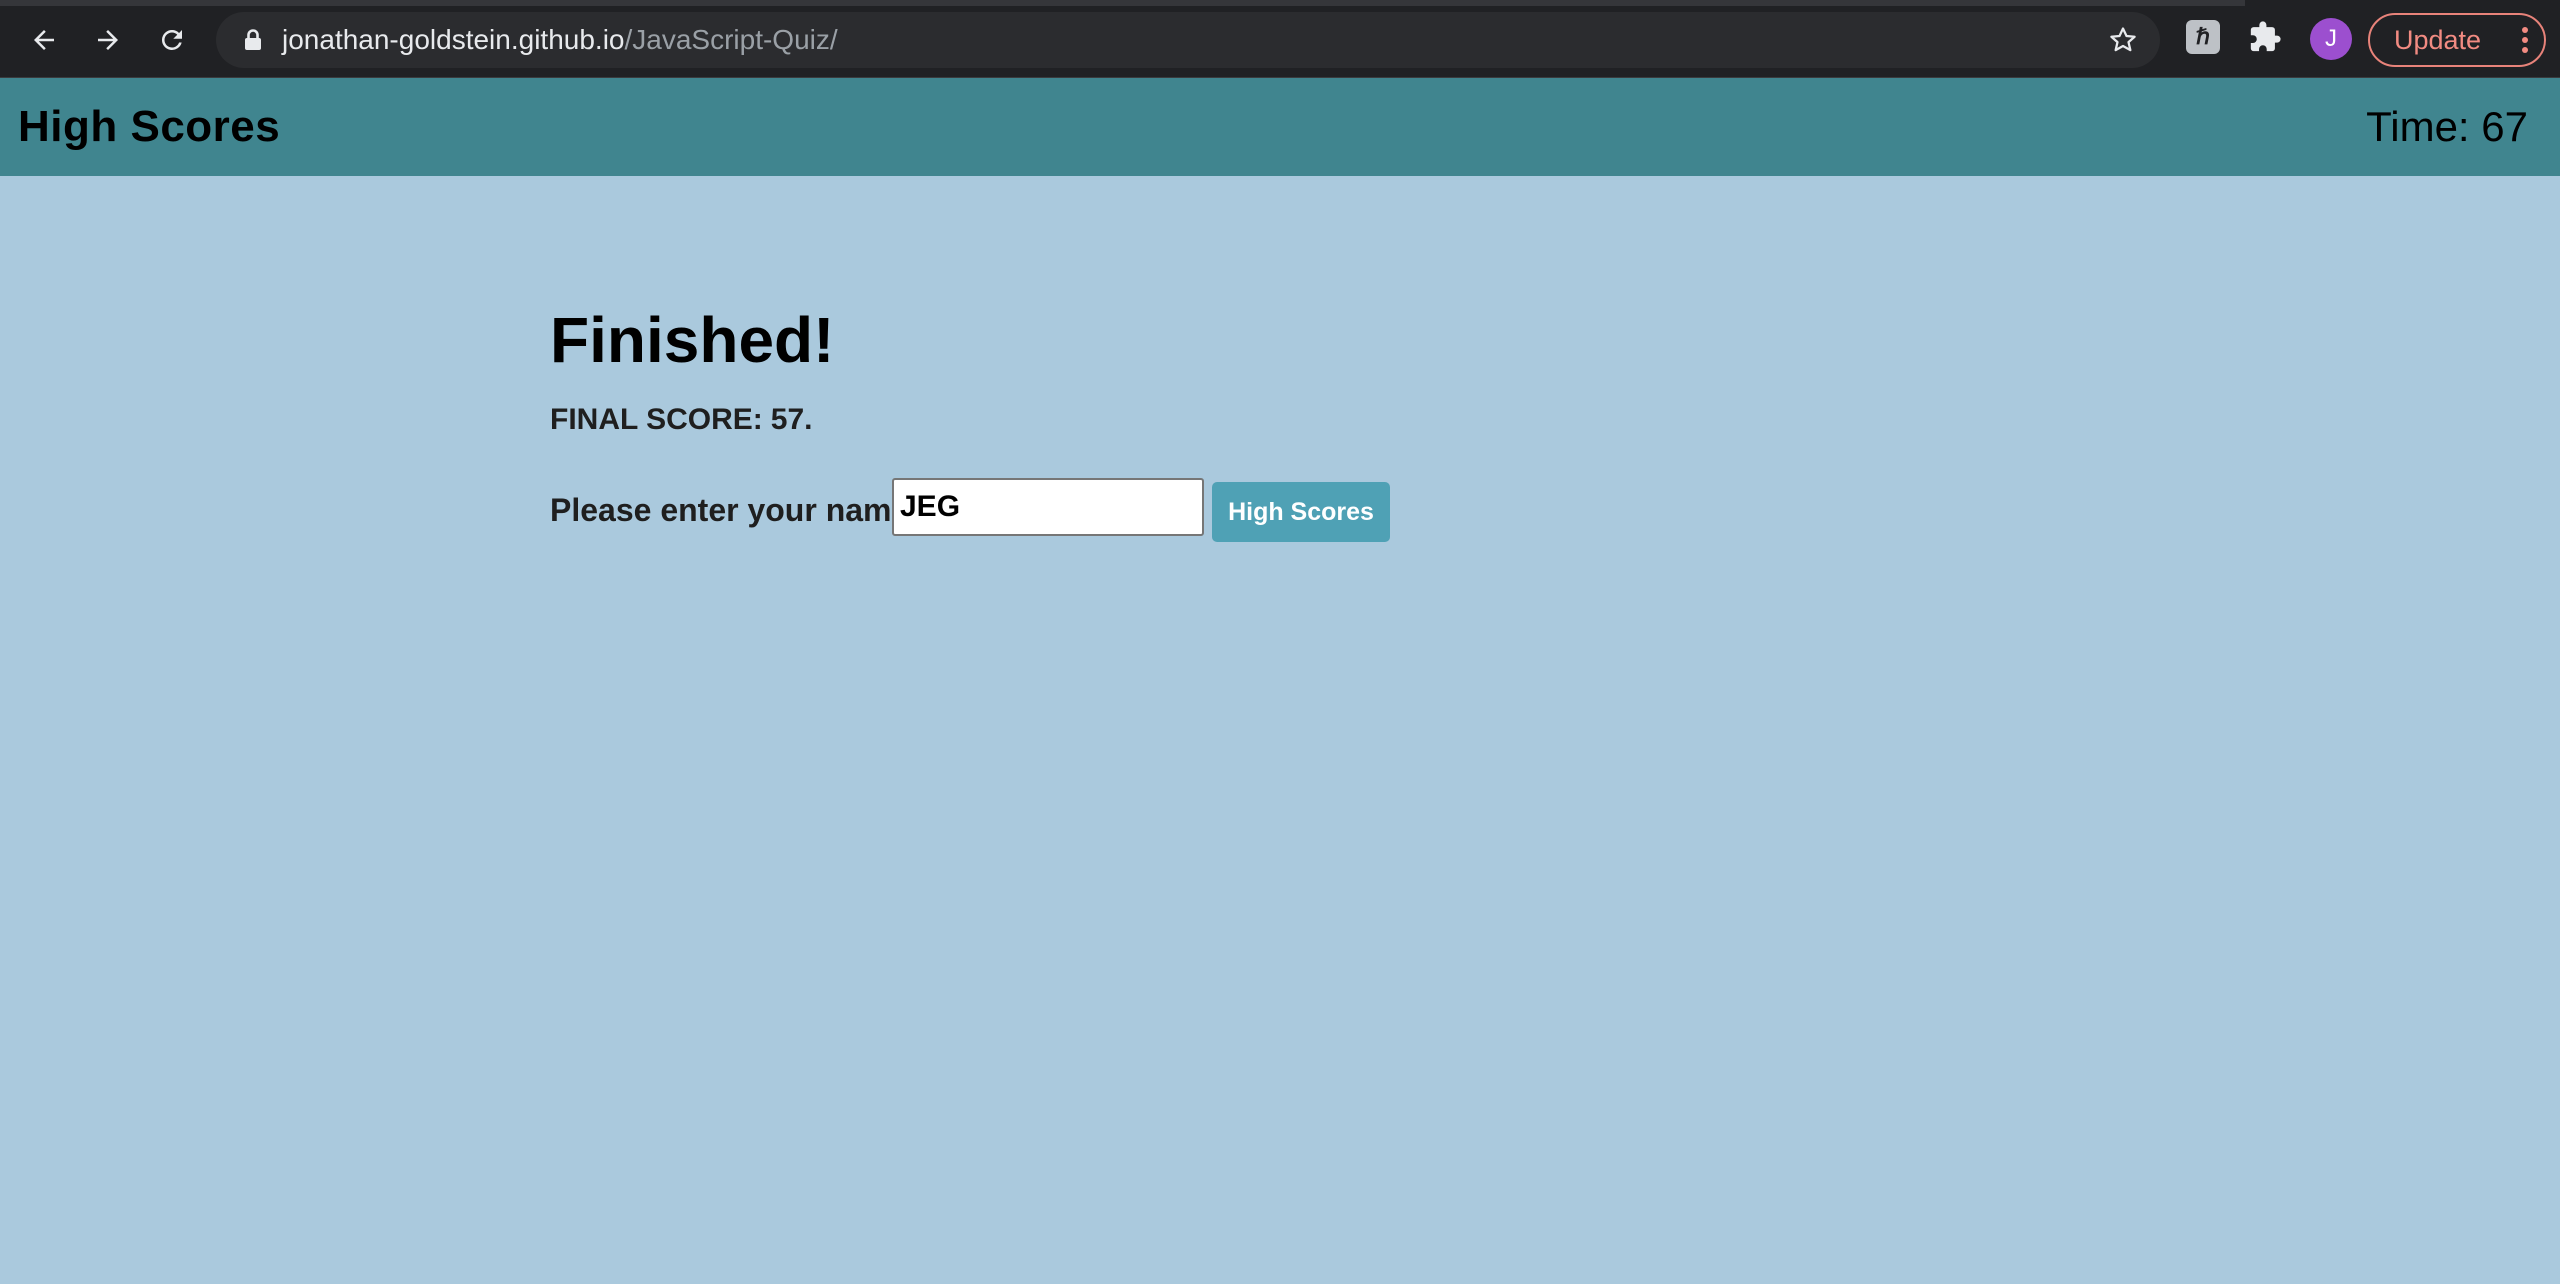 The width and height of the screenshot is (2560, 1284). I want to click on url-host: jonathan-goldstein.github.io, so click(453, 39).